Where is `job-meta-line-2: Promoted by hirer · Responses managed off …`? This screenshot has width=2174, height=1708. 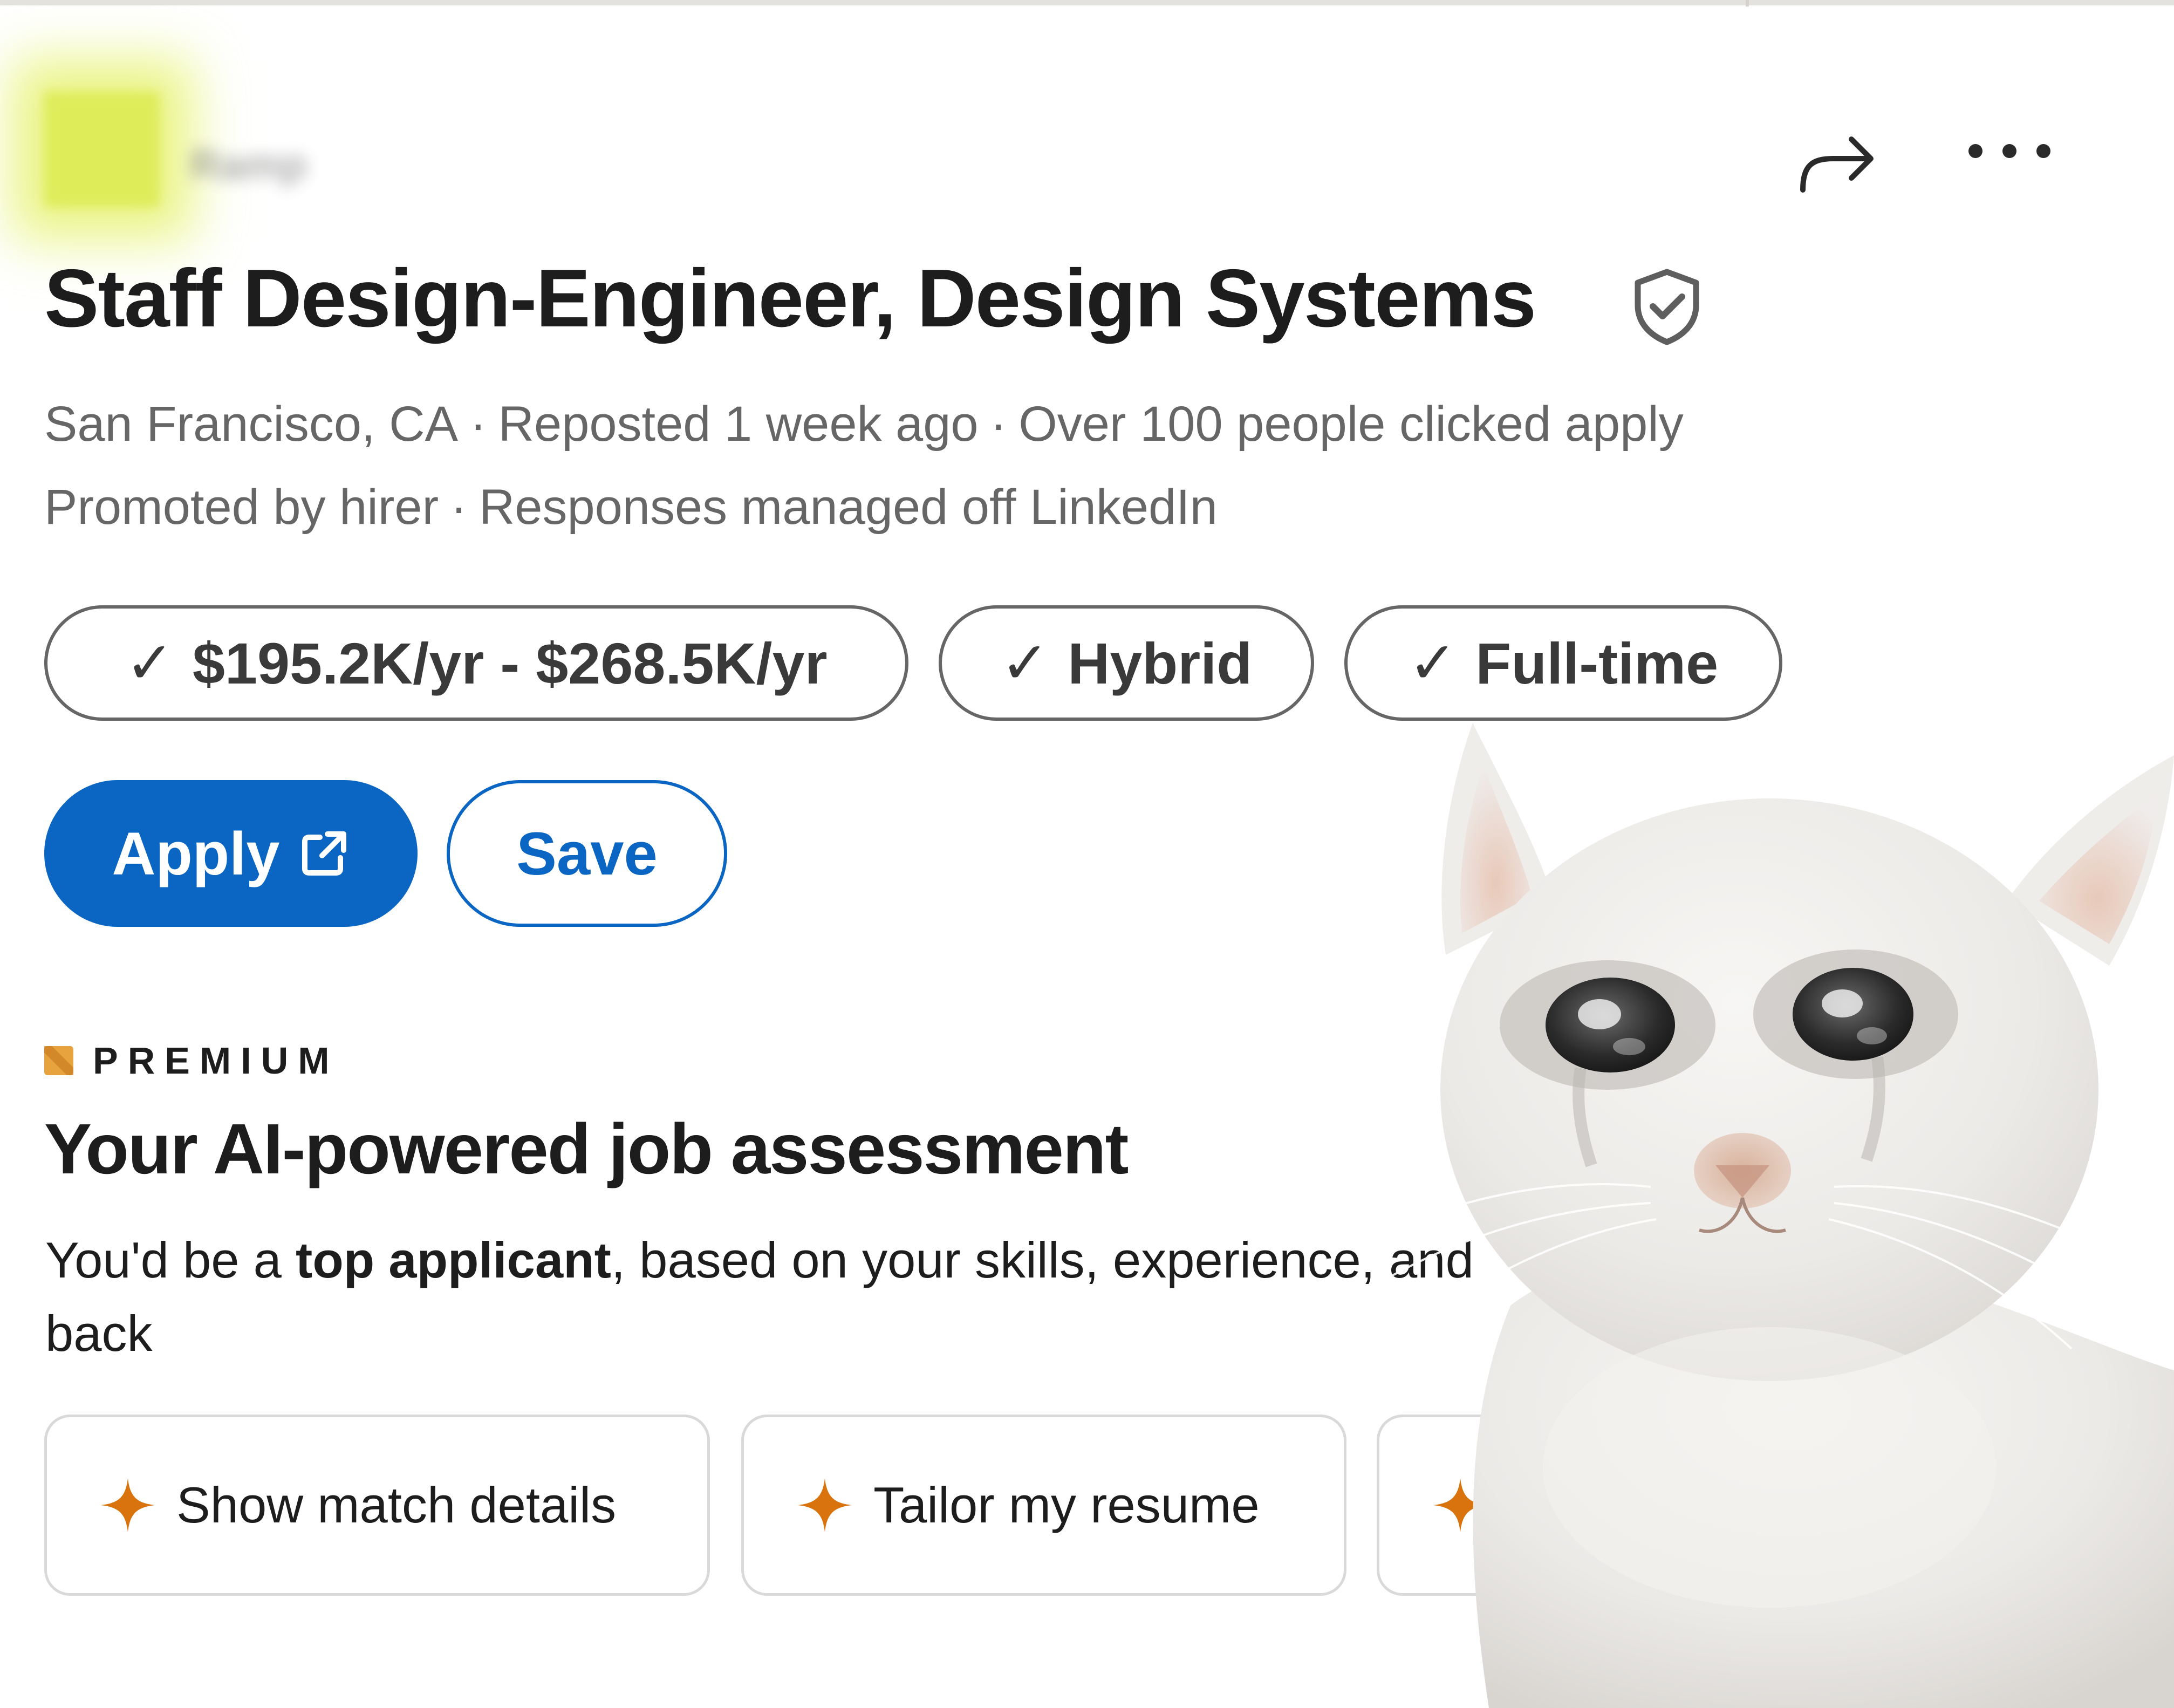 job-meta-line-2: Promoted by hirer · Responses managed off … is located at coordinates (631, 507).